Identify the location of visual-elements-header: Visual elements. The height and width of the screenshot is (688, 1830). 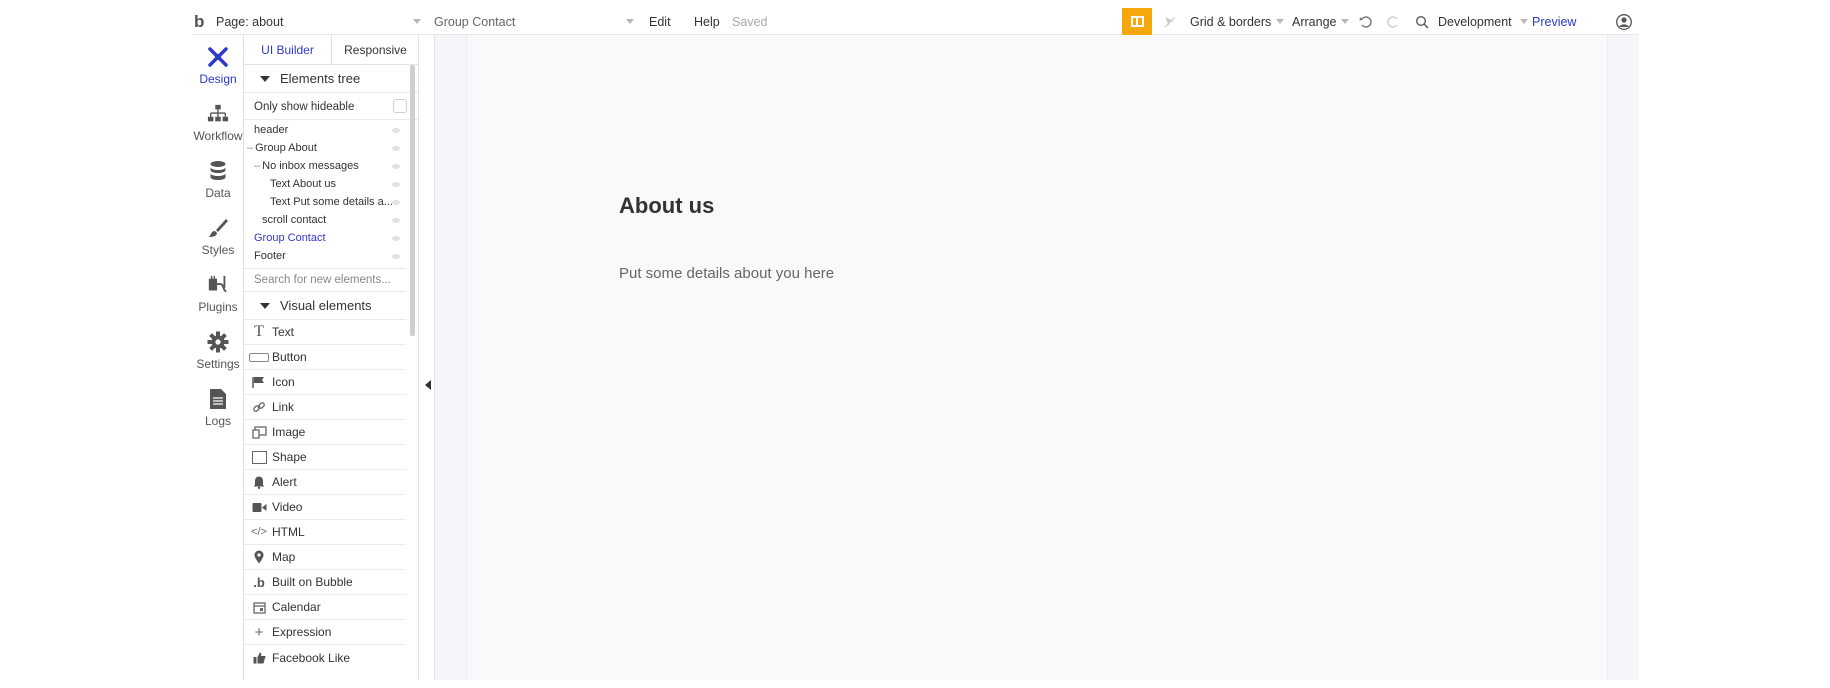
(325, 306).